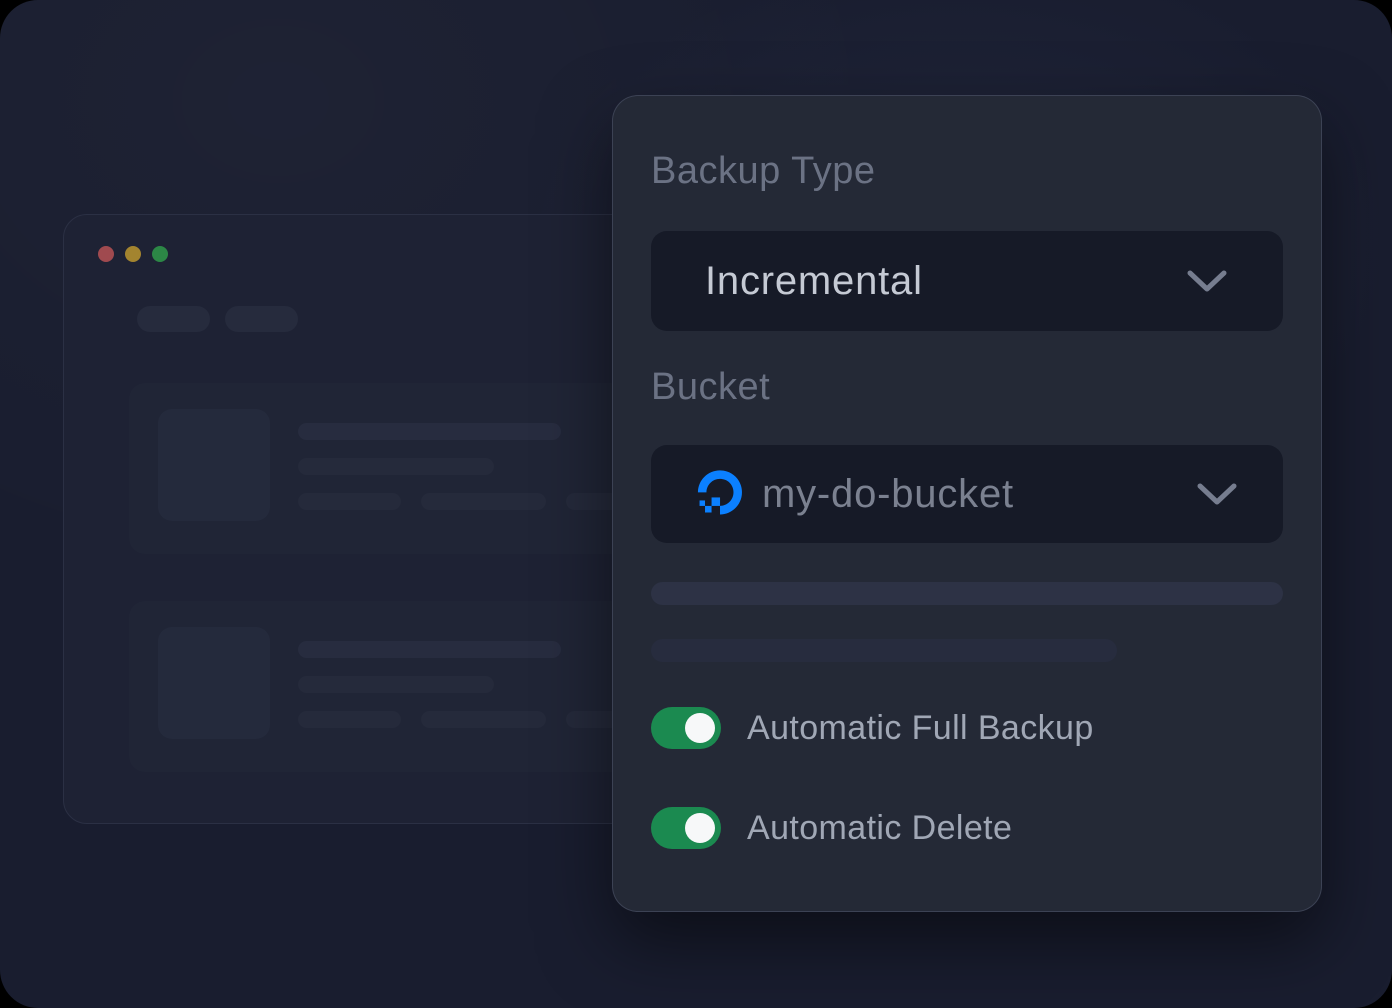 The width and height of the screenshot is (1392, 1008). Describe the element at coordinates (888, 493) in the screenshot. I see `bucket-value: my-do-bucket` at that location.